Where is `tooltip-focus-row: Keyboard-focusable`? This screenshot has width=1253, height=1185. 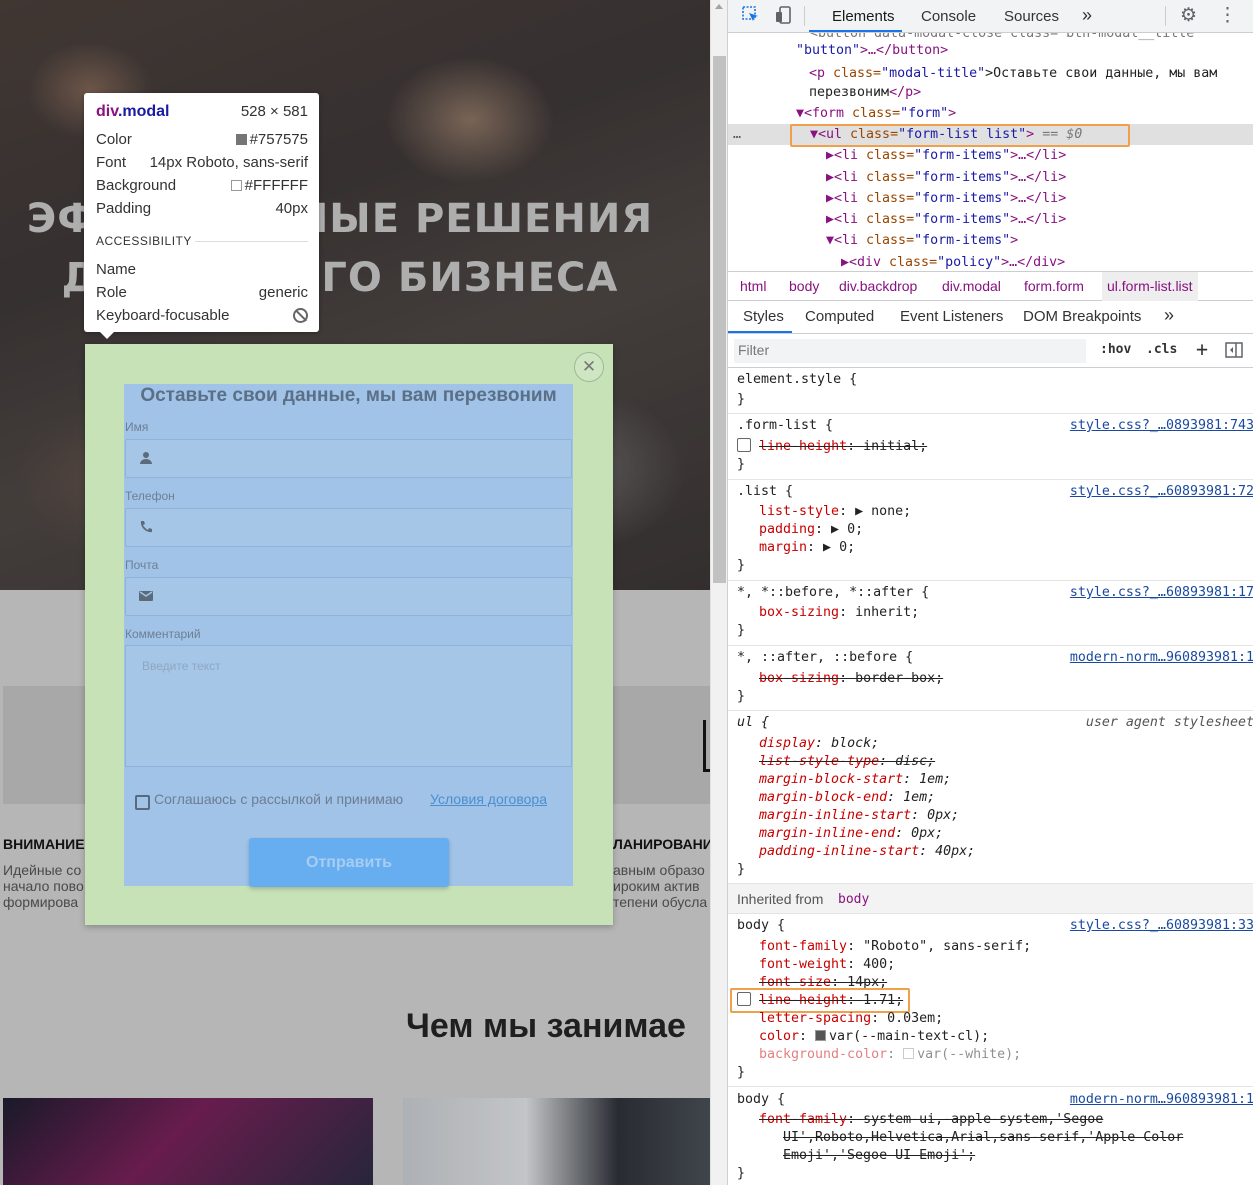 tooltip-focus-row: Keyboard-focusable is located at coordinates (202, 315).